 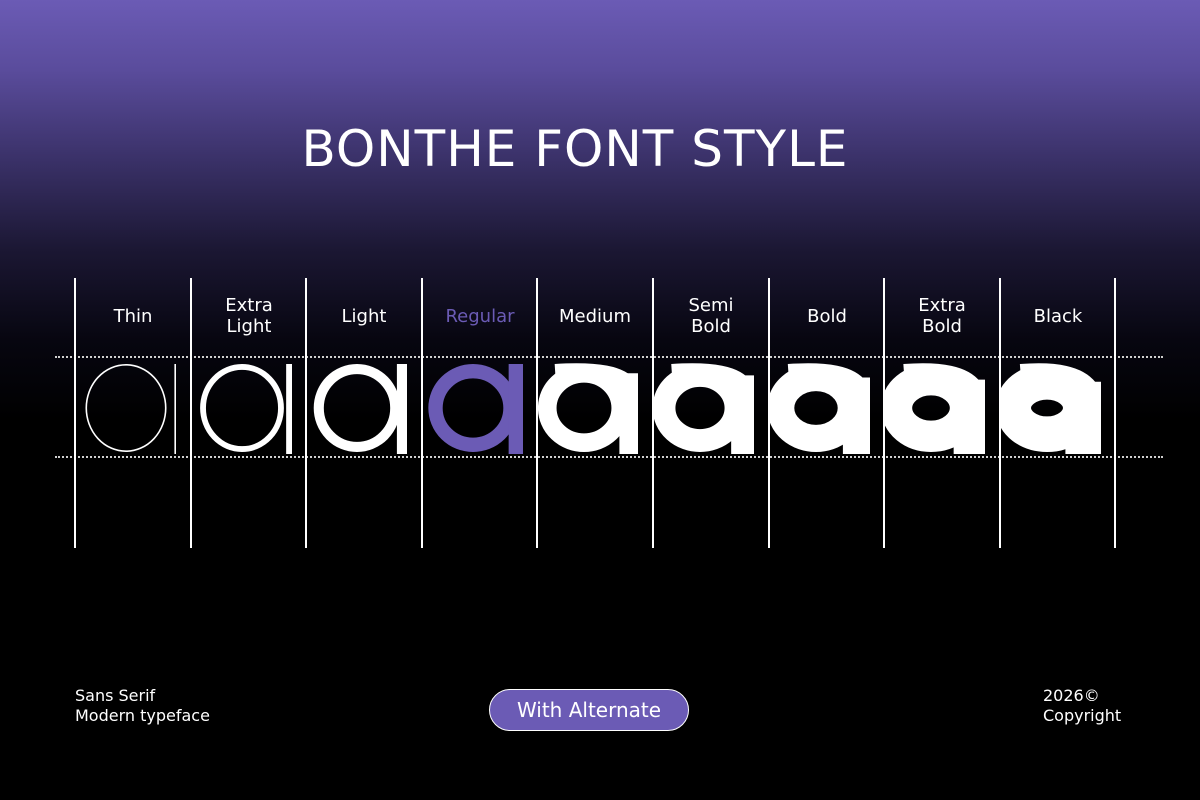 I want to click on footer-description: Modern typeface, so click(x=142, y=715).